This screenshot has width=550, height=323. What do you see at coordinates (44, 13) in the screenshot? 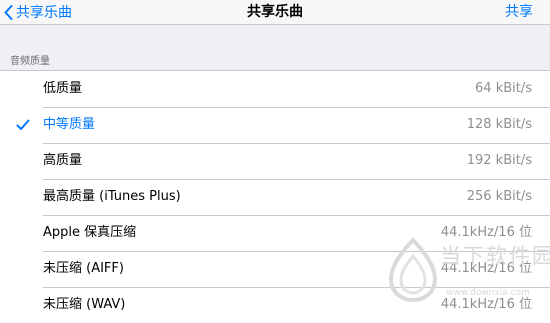
I see `back-button-label: 共享乐曲` at bounding box center [44, 13].